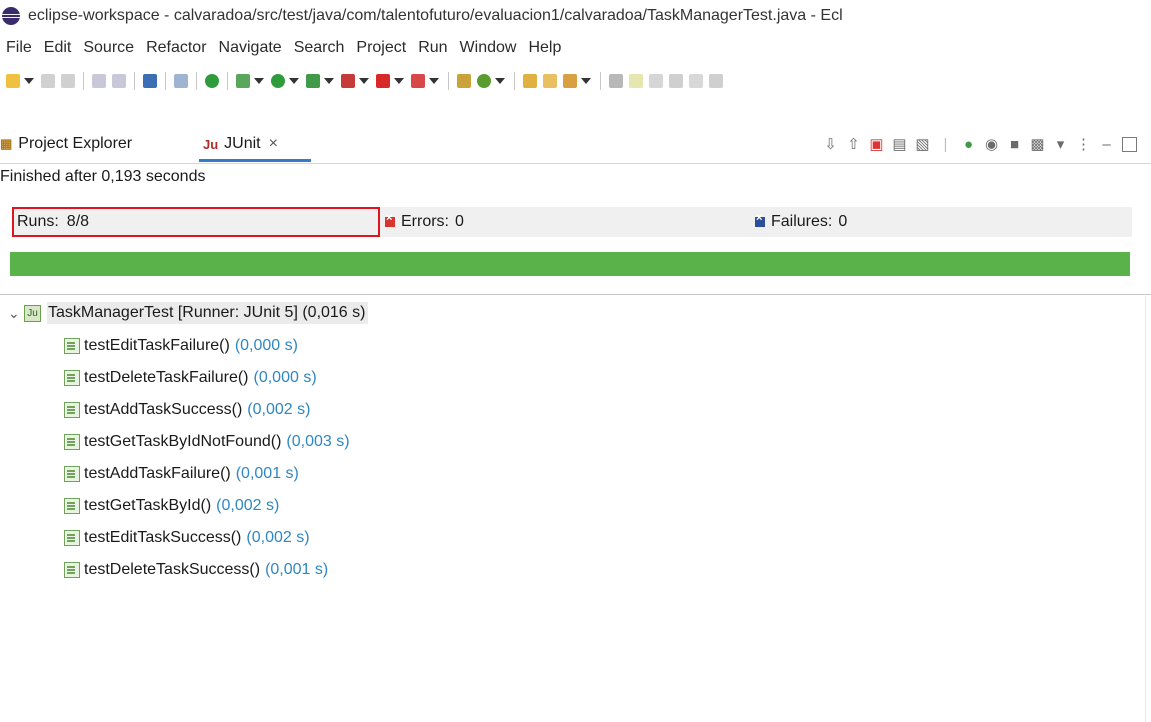  Describe the element at coordinates (802, 221) in the screenshot. I see `failures-label: Failures:` at that location.